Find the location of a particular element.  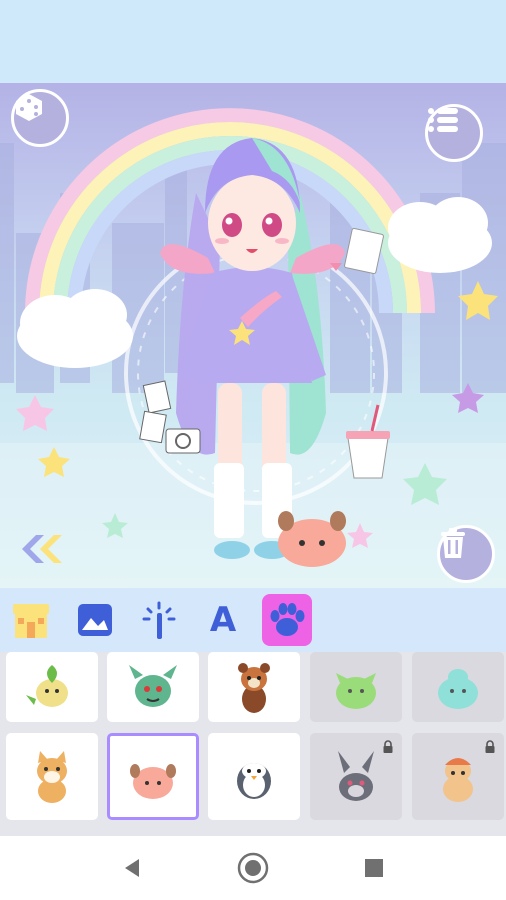

pet-penguin is located at coordinates (254, 776).